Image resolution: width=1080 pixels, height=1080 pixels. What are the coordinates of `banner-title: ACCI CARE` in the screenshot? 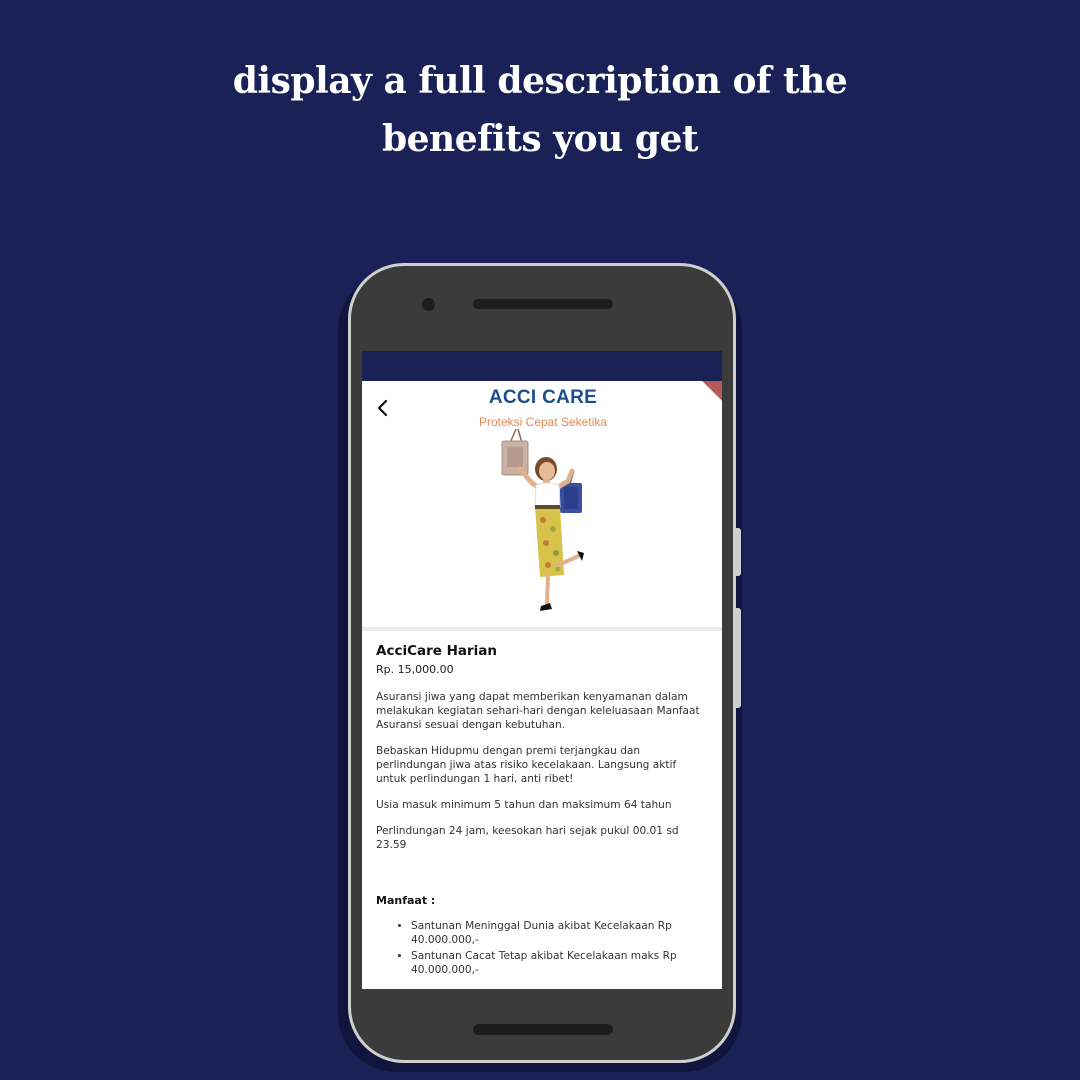 It's located at (543, 397).